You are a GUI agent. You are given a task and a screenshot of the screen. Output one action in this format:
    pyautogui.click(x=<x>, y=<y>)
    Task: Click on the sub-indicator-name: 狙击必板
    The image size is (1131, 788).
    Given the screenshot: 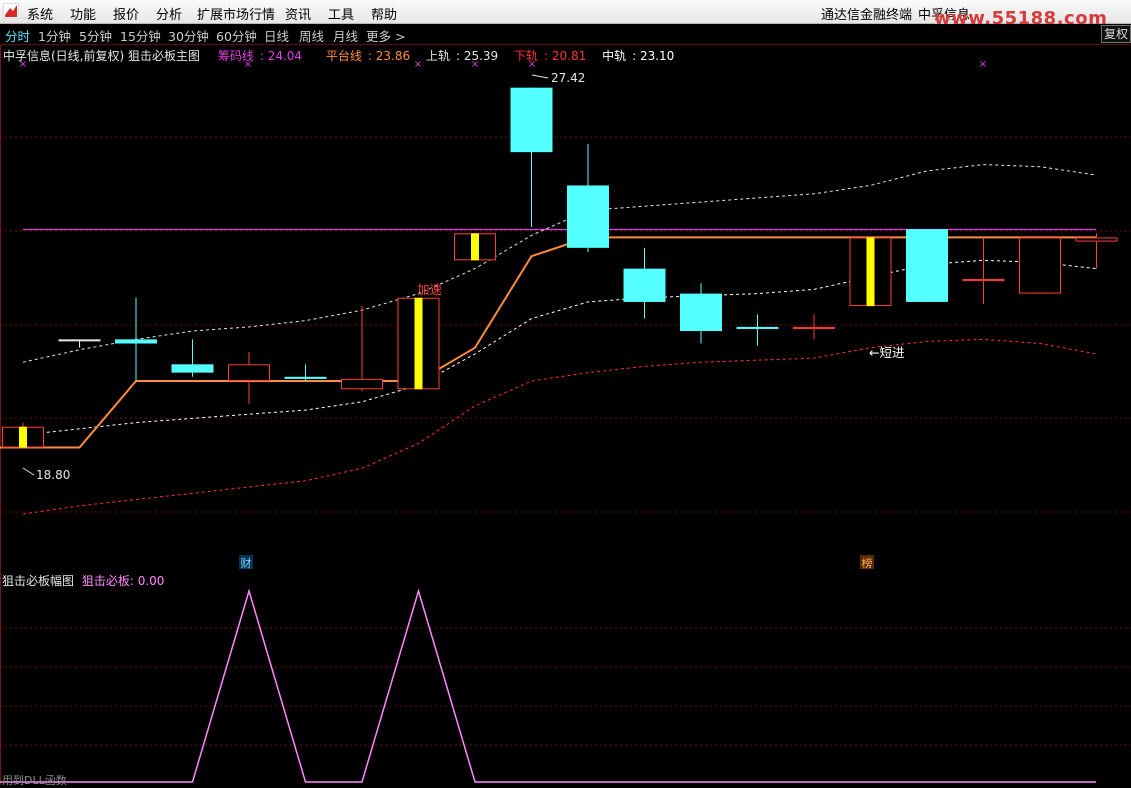 What is the action you would take?
    pyautogui.click(x=105, y=581)
    